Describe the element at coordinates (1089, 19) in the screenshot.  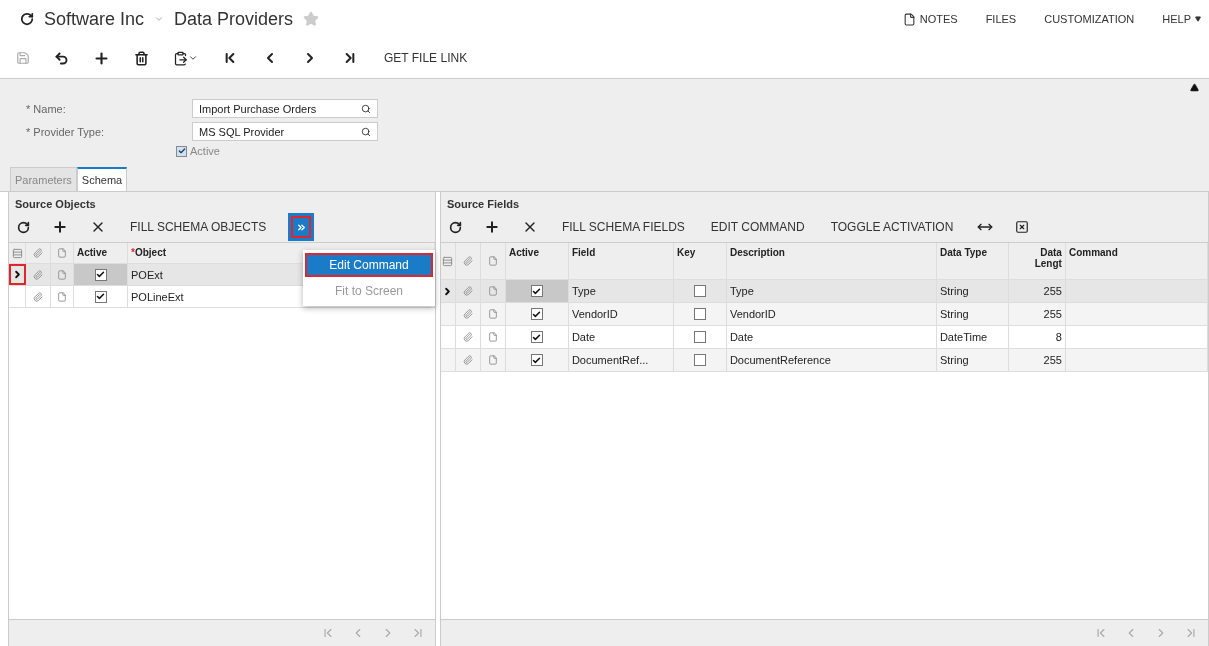
I see `header-link: CUSTOMIZATION` at that location.